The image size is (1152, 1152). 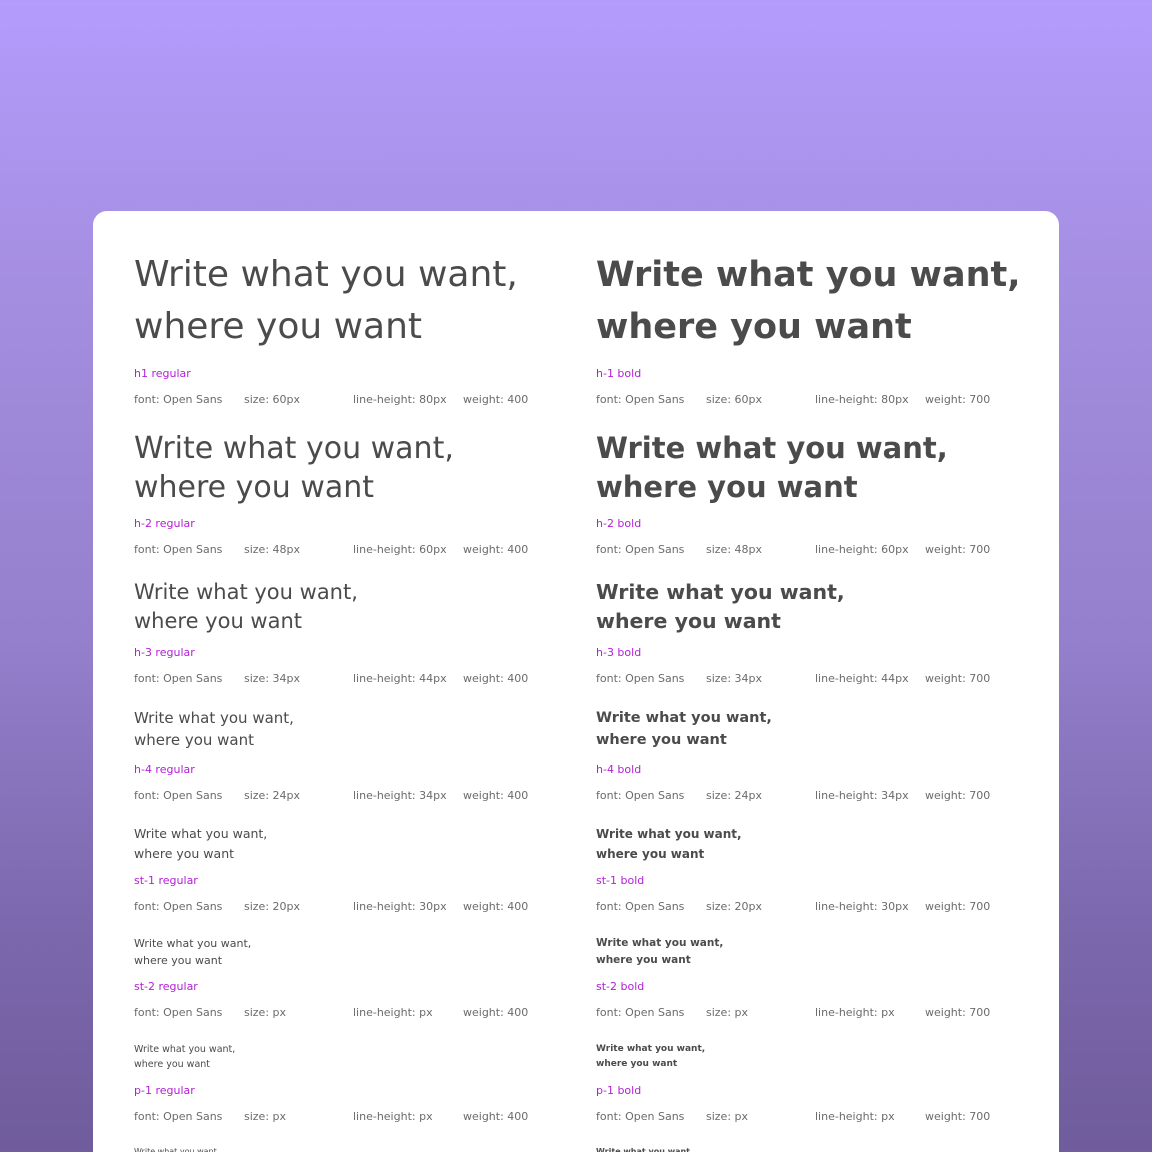 I want to click on style-label: st-2 regular, so click(x=166, y=986).